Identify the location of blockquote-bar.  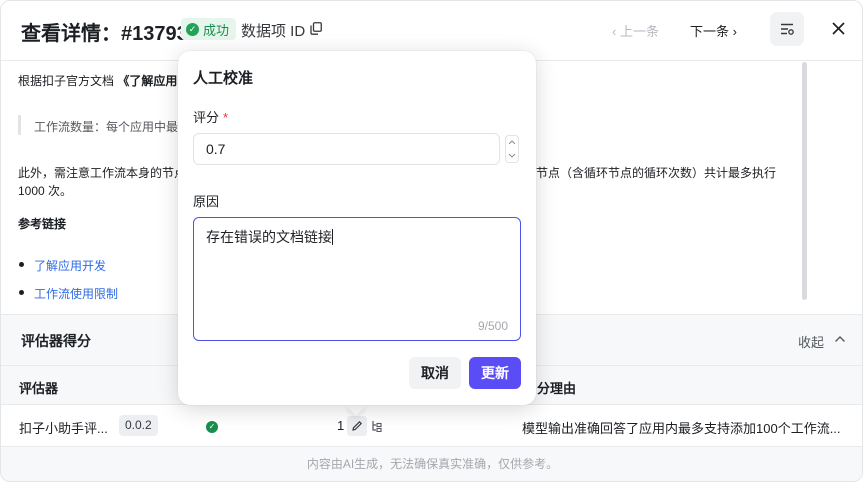
(19, 125).